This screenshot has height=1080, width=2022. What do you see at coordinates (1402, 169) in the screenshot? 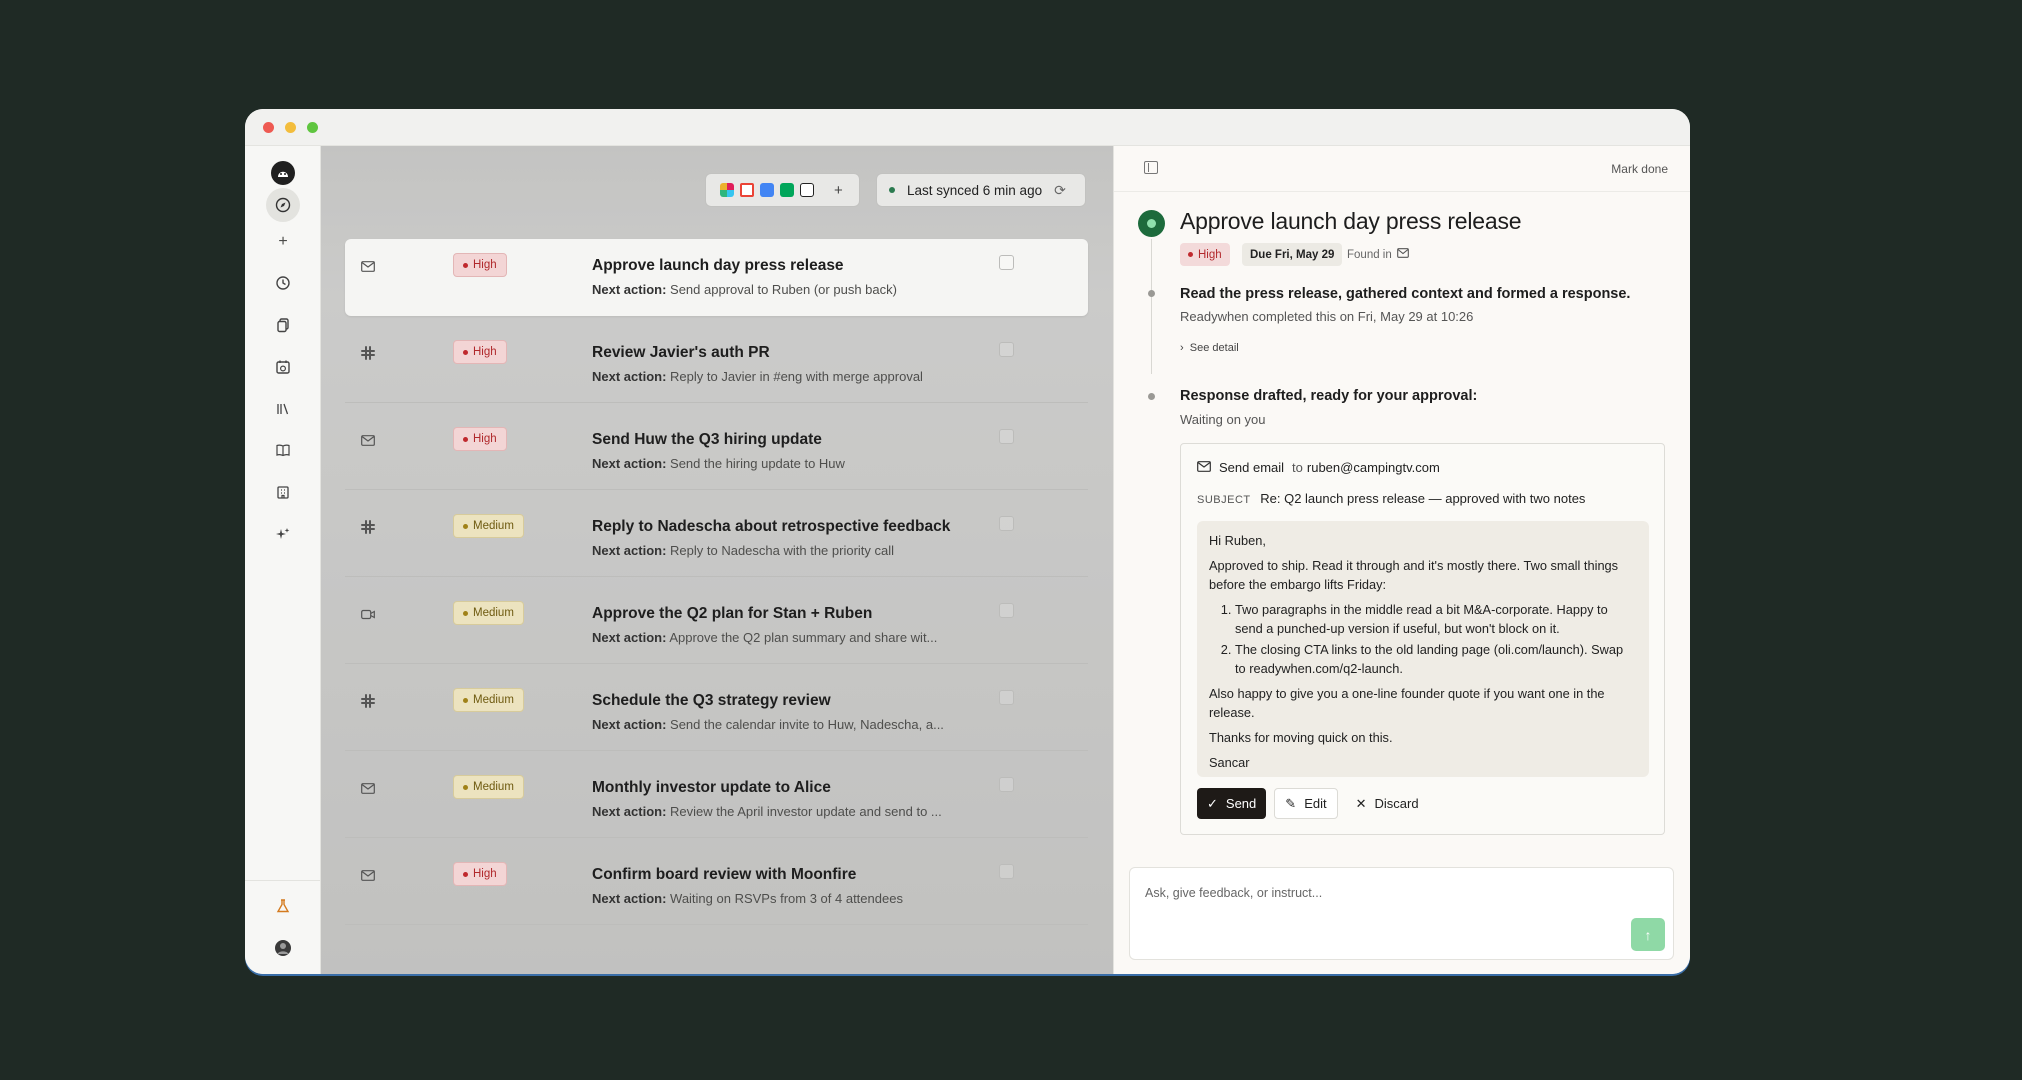
I see `detail-header: Mark done` at bounding box center [1402, 169].